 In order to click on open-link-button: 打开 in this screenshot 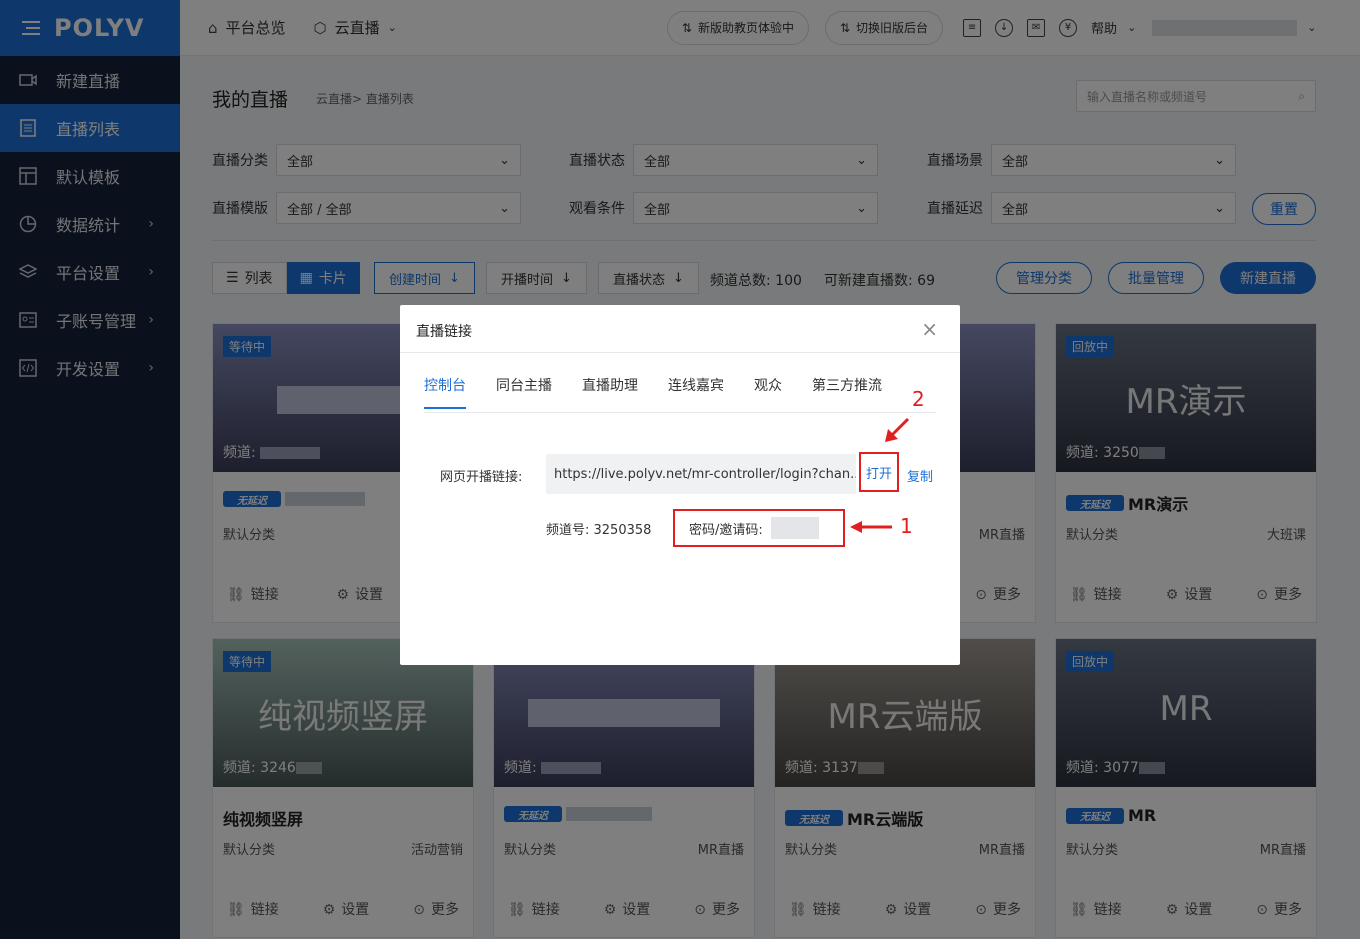, I will do `click(879, 472)`.